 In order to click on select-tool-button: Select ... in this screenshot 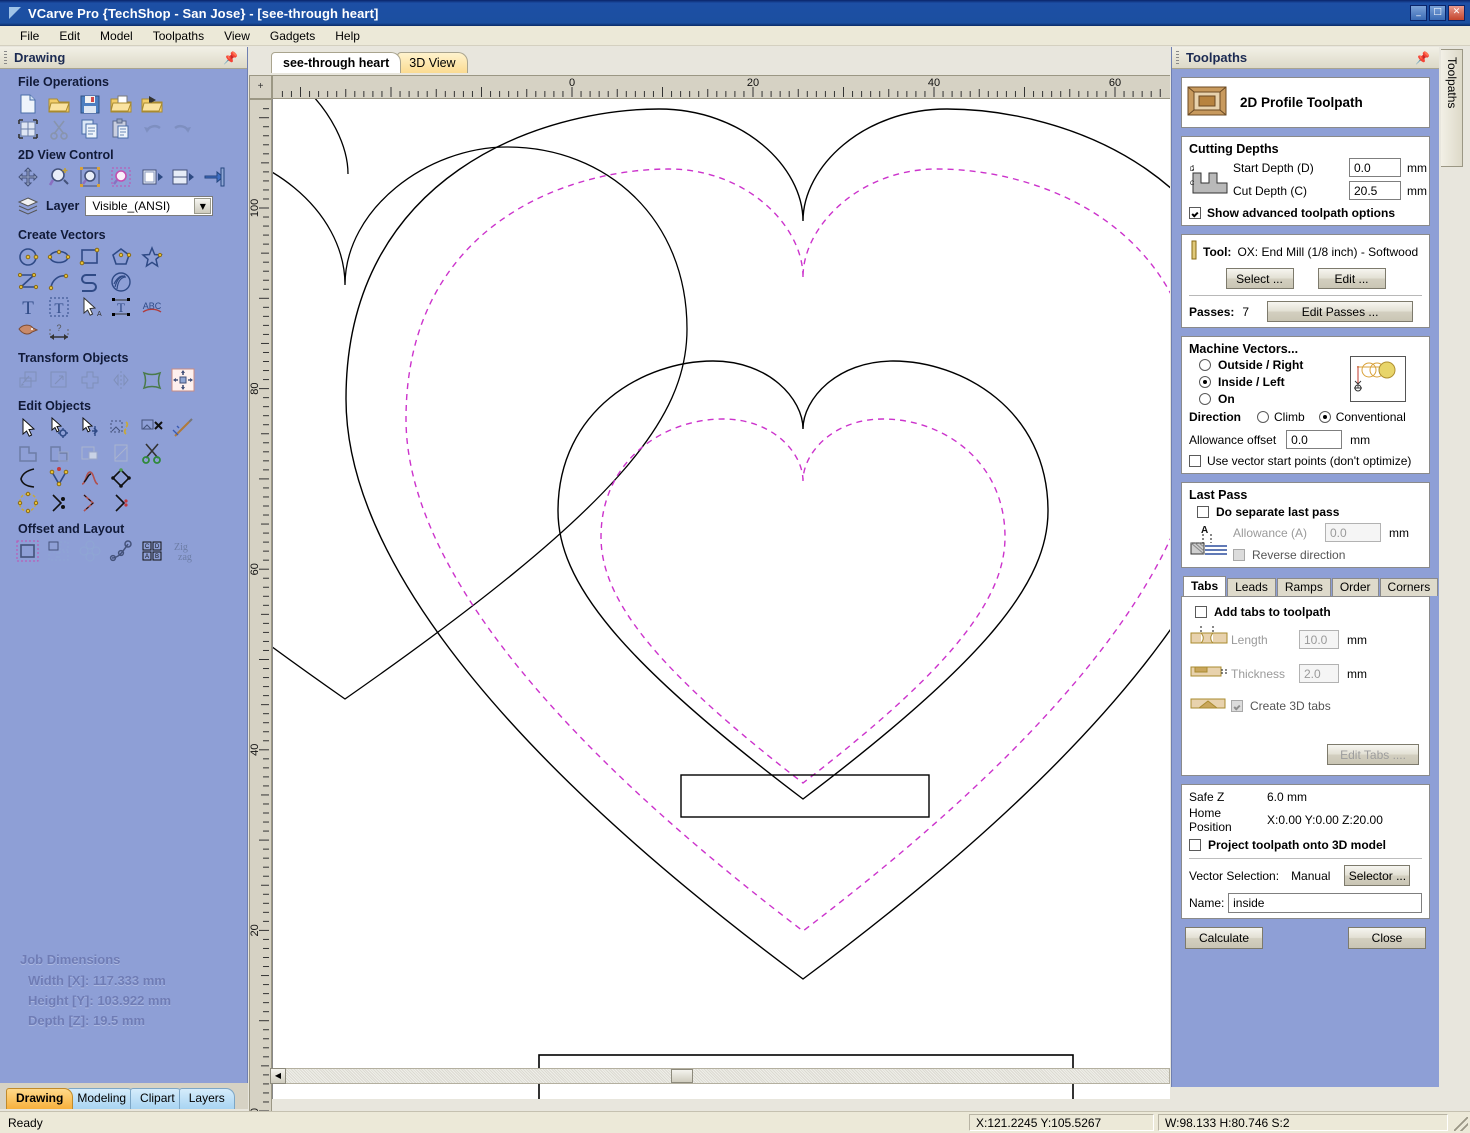, I will do `click(1259, 278)`.